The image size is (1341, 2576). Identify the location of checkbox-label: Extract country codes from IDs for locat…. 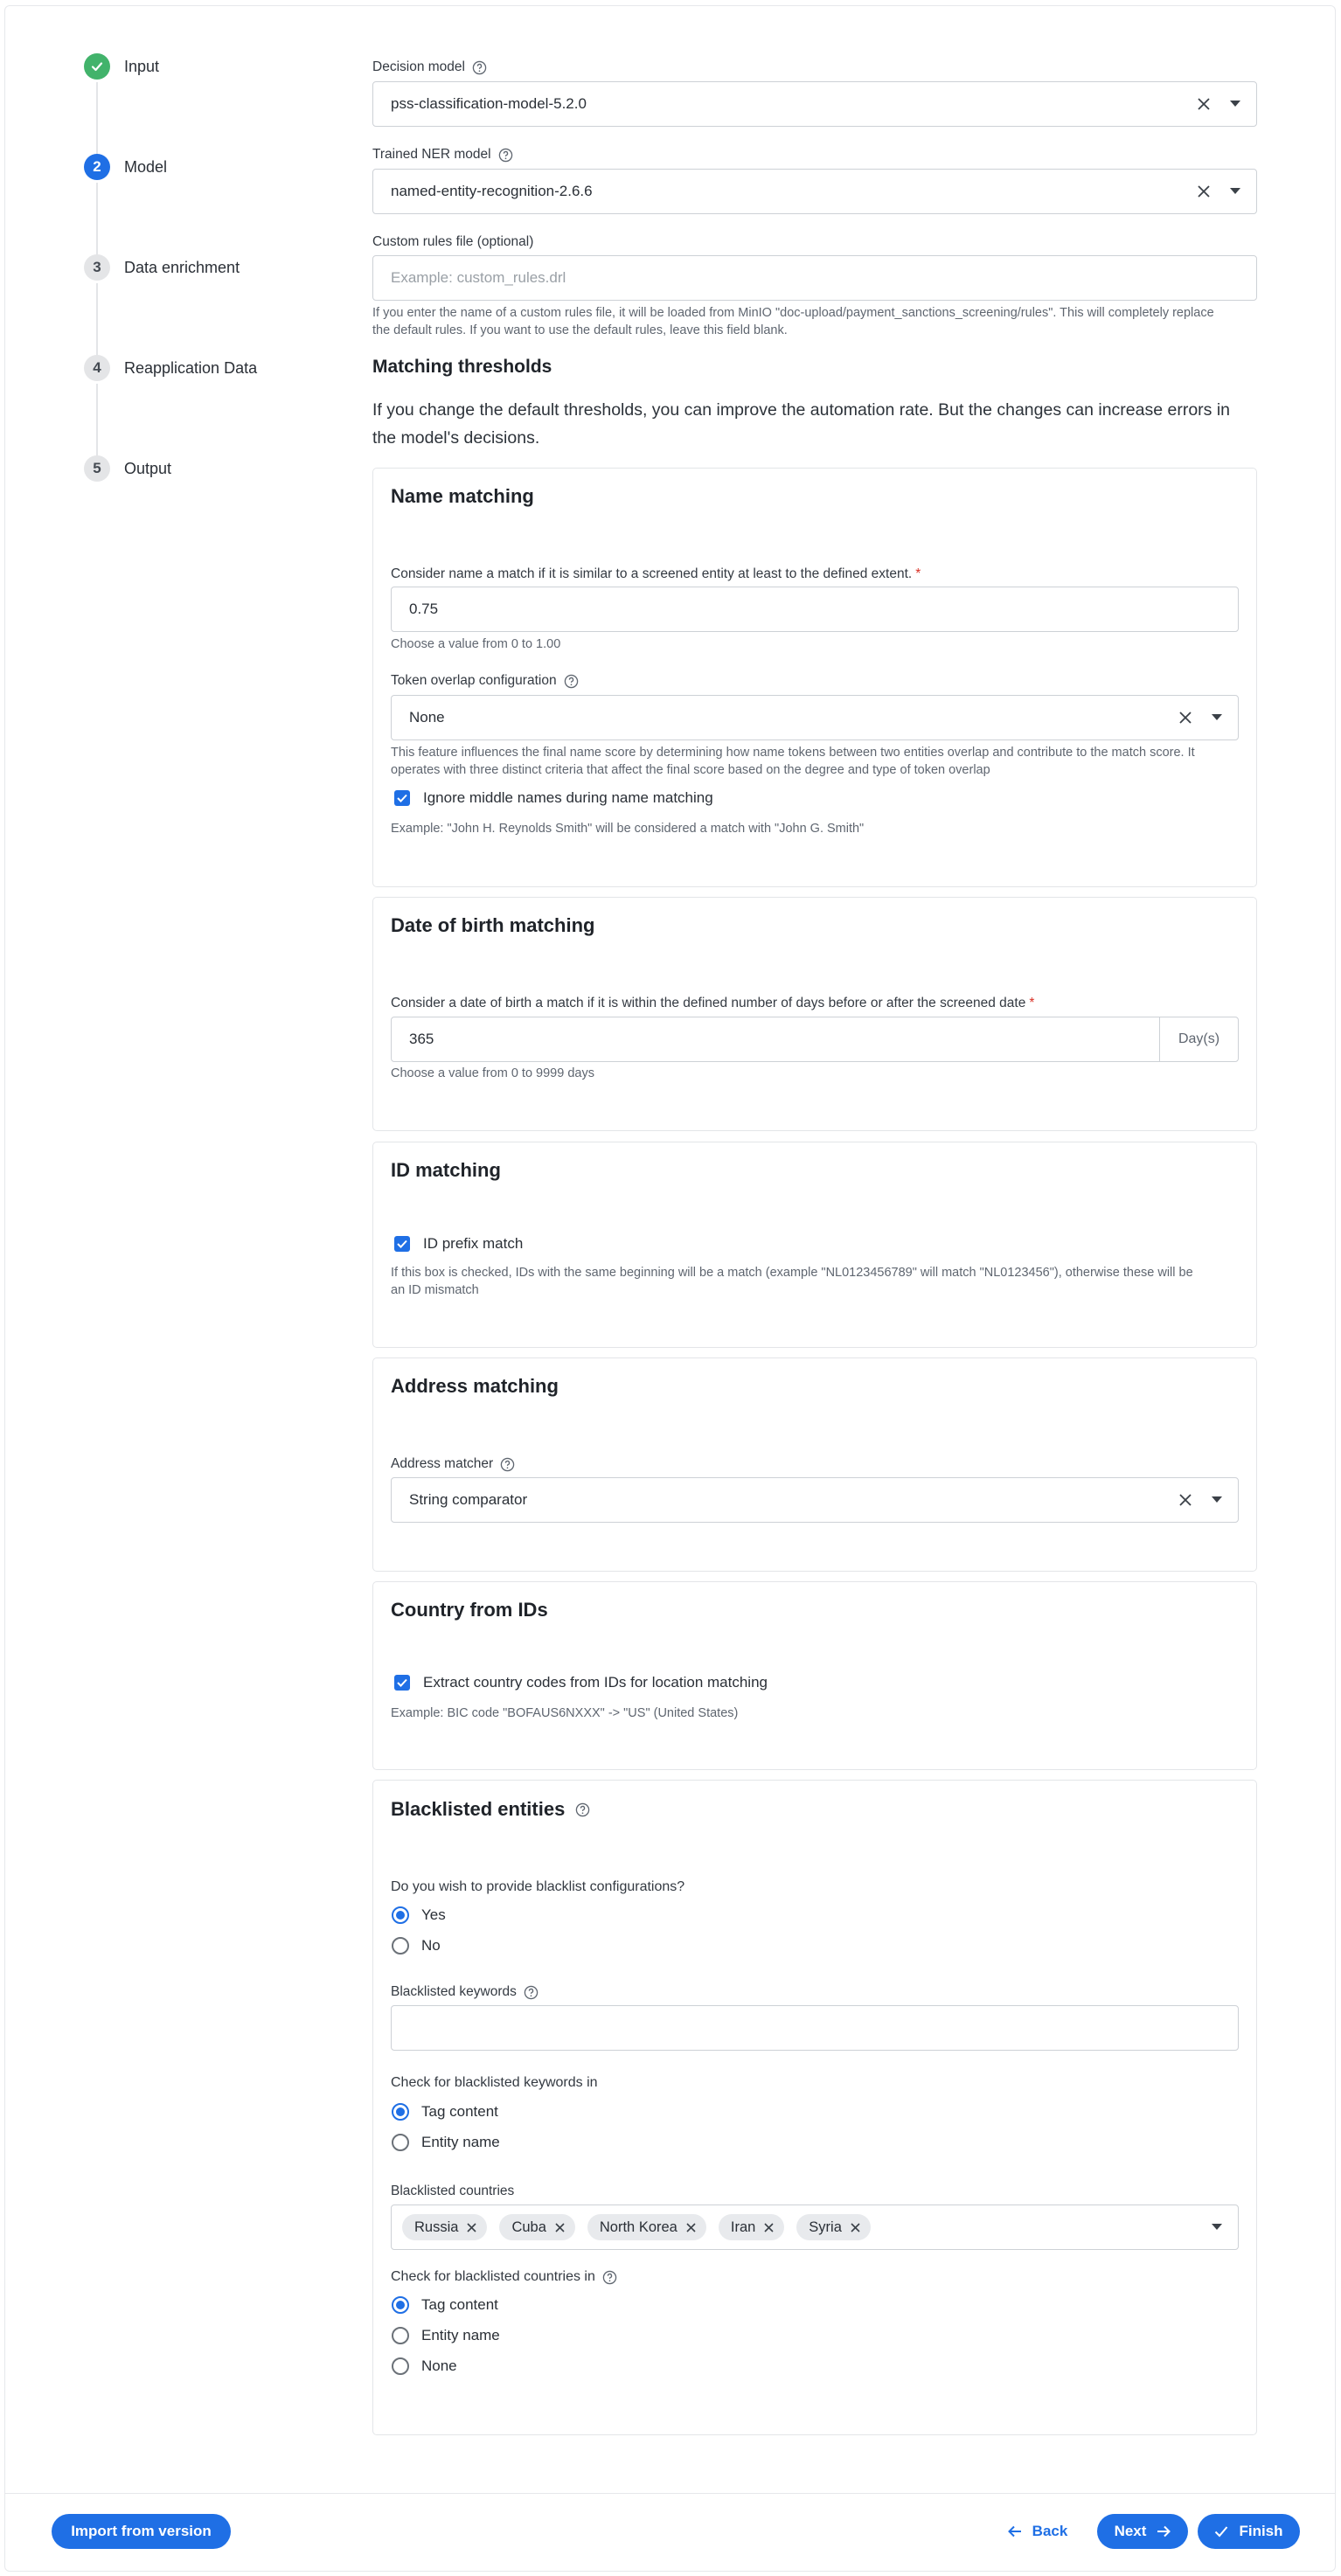
(595, 1682).